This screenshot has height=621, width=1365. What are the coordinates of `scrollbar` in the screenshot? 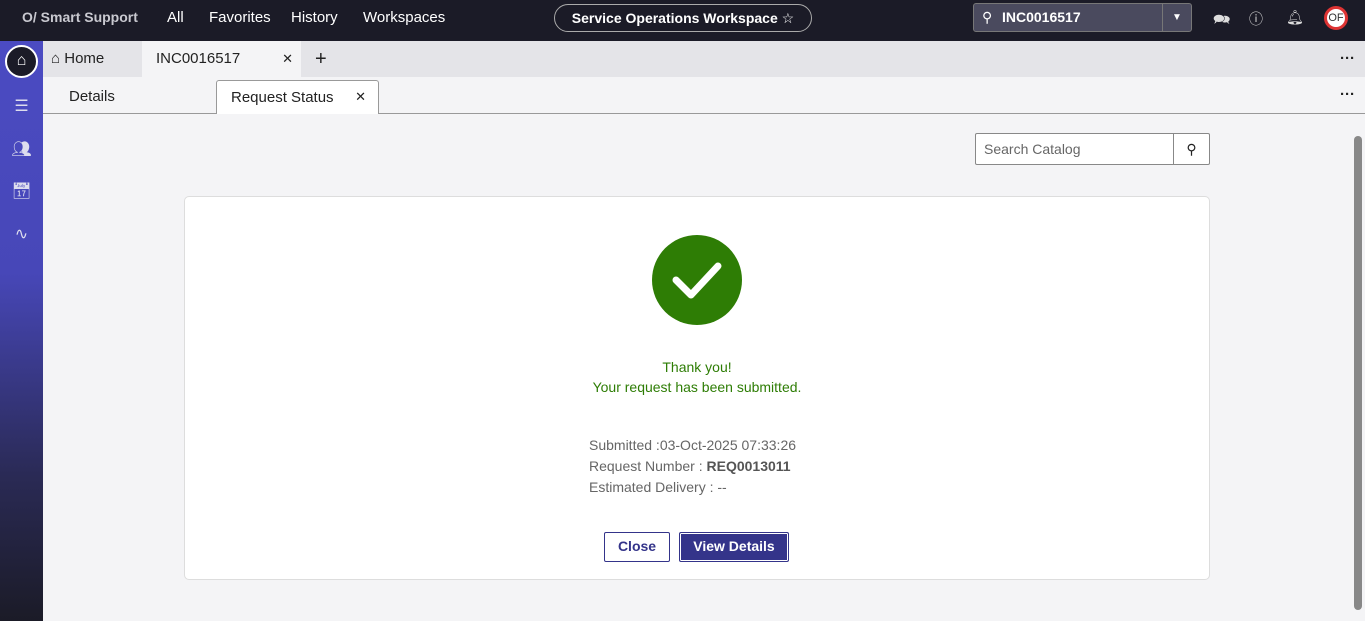 It's located at (1358, 367).